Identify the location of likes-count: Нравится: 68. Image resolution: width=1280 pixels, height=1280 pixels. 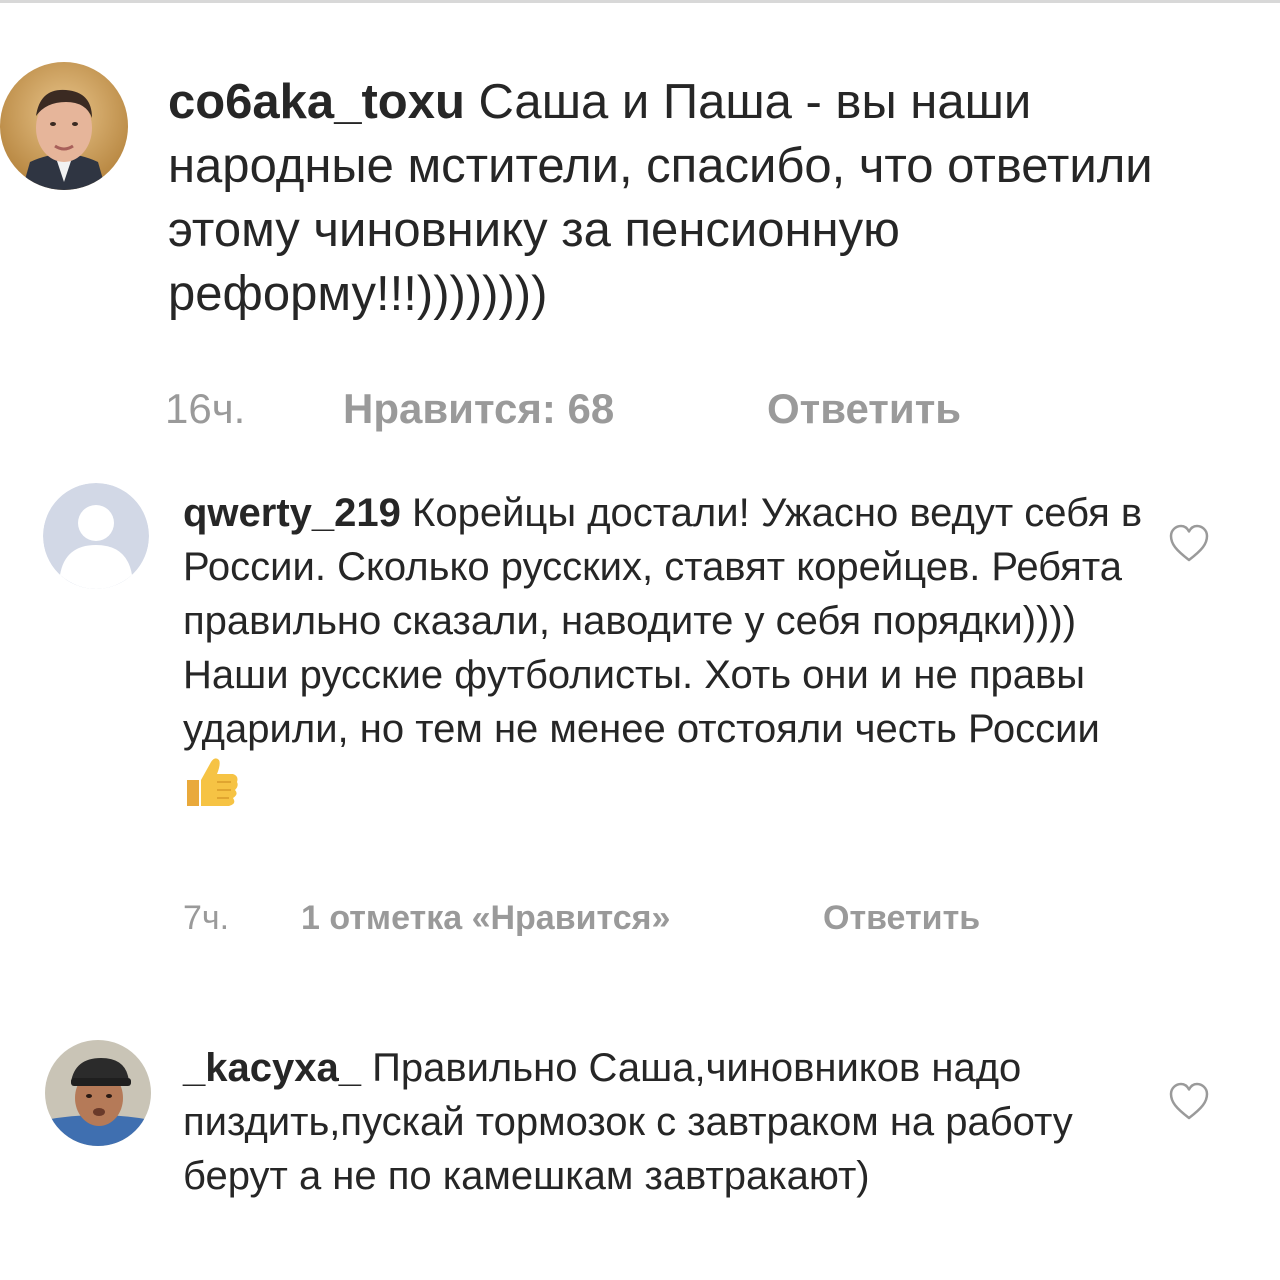
(478, 409).